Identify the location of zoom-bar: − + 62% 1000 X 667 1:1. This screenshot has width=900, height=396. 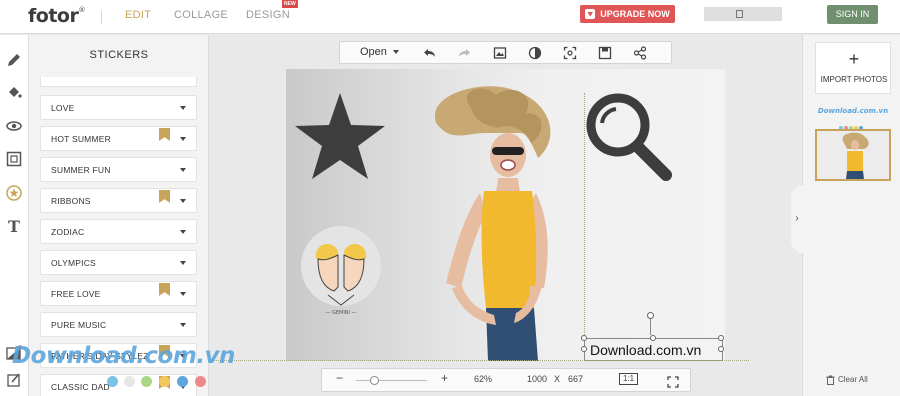
(506, 380).